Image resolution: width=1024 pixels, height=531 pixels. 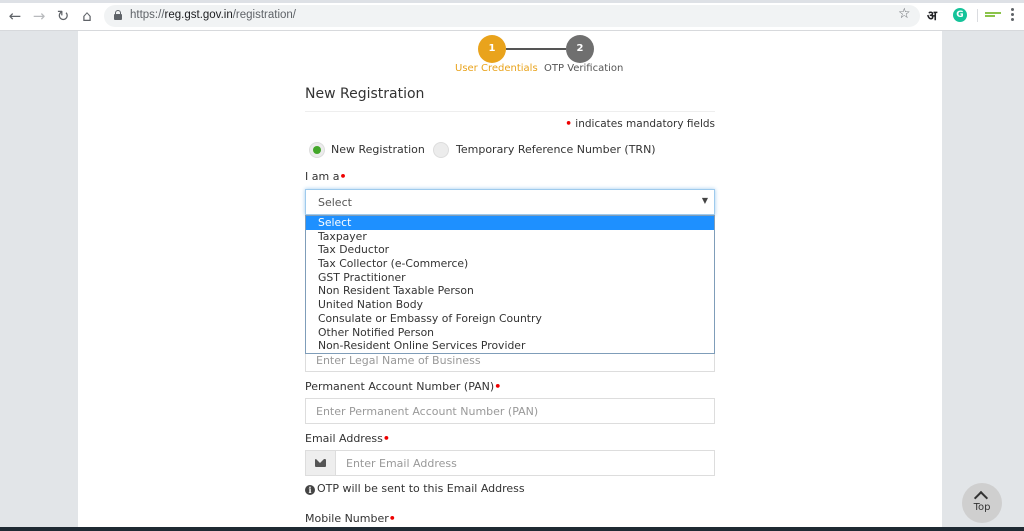 I want to click on back-icon: ←, so click(x=15, y=16).